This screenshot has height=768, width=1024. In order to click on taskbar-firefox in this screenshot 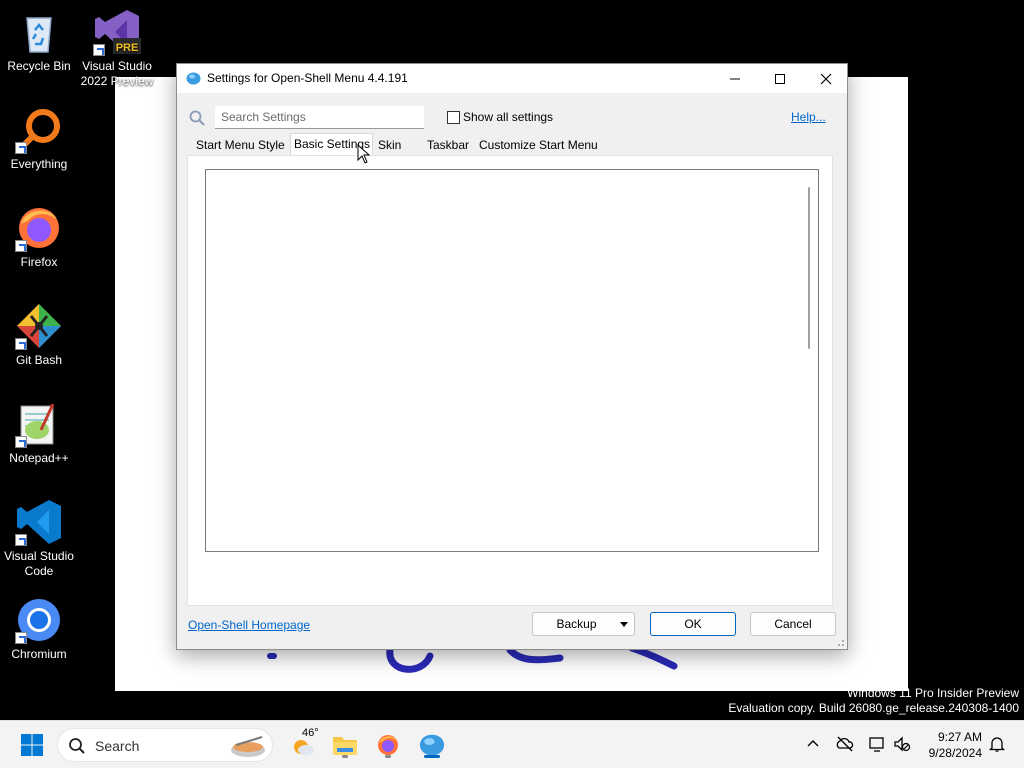, I will do `click(388, 745)`.